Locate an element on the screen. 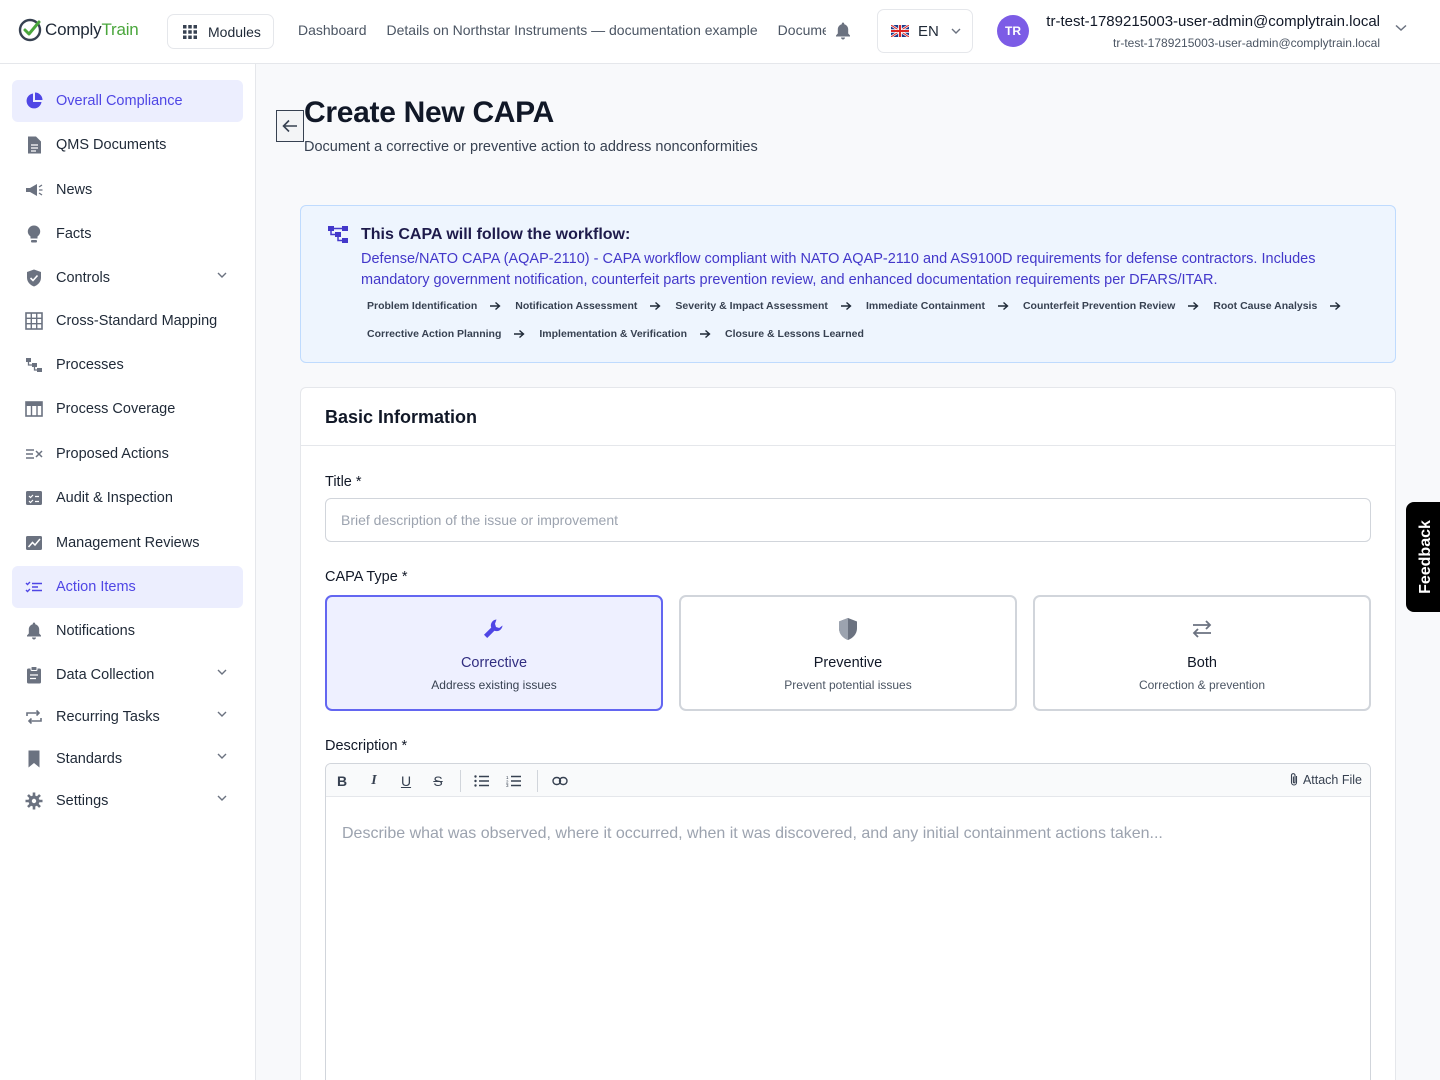 This screenshot has width=1440, height=1080. feedback-label: Feedback is located at coordinates (1425, 557).